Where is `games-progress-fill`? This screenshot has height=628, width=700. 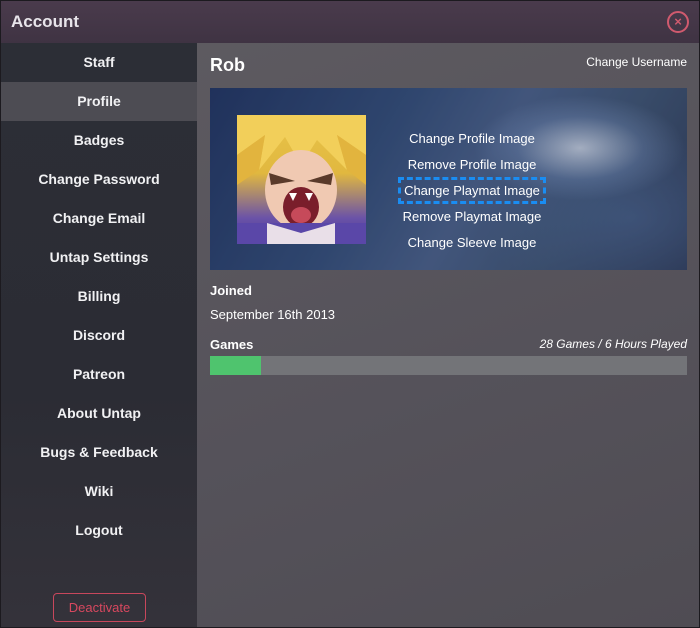
games-progress-fill is located at coordinates (236, 365).